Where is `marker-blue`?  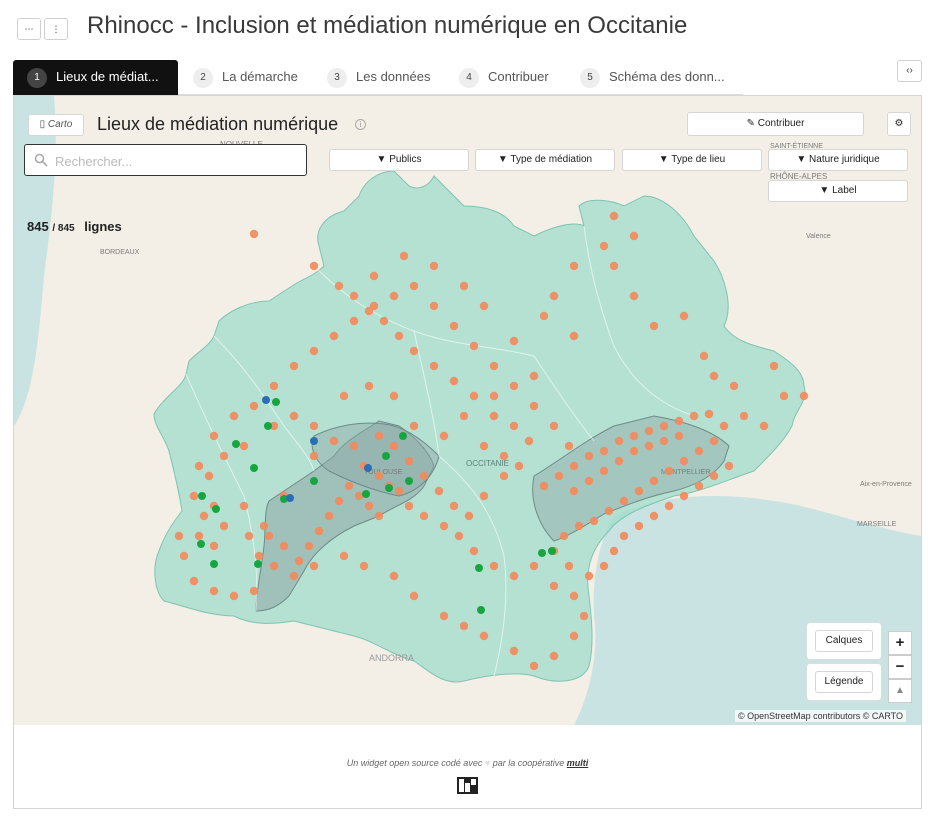
marker-blue is located at coordinates (266, 400).